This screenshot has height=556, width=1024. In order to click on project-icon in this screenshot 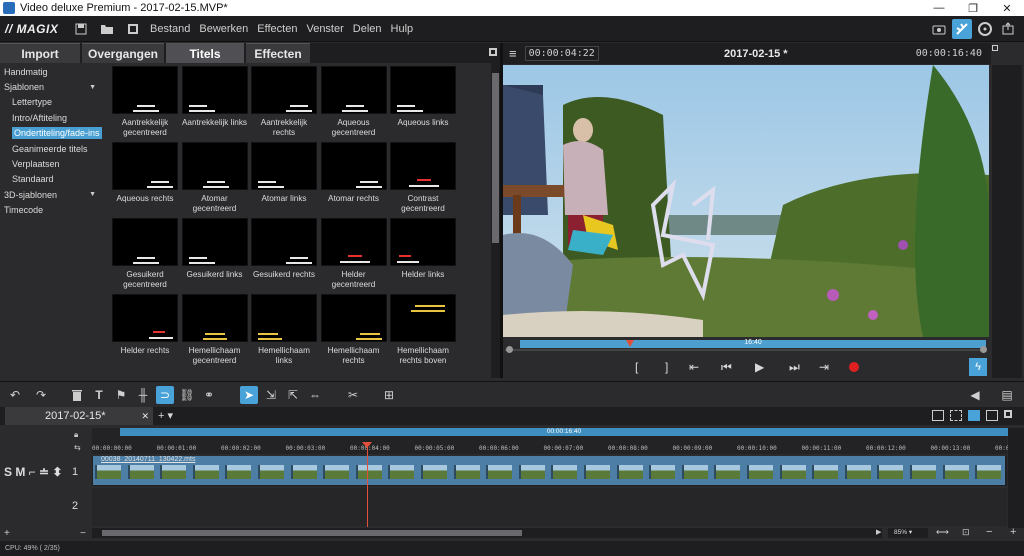, I will do `click(133, 29)`.